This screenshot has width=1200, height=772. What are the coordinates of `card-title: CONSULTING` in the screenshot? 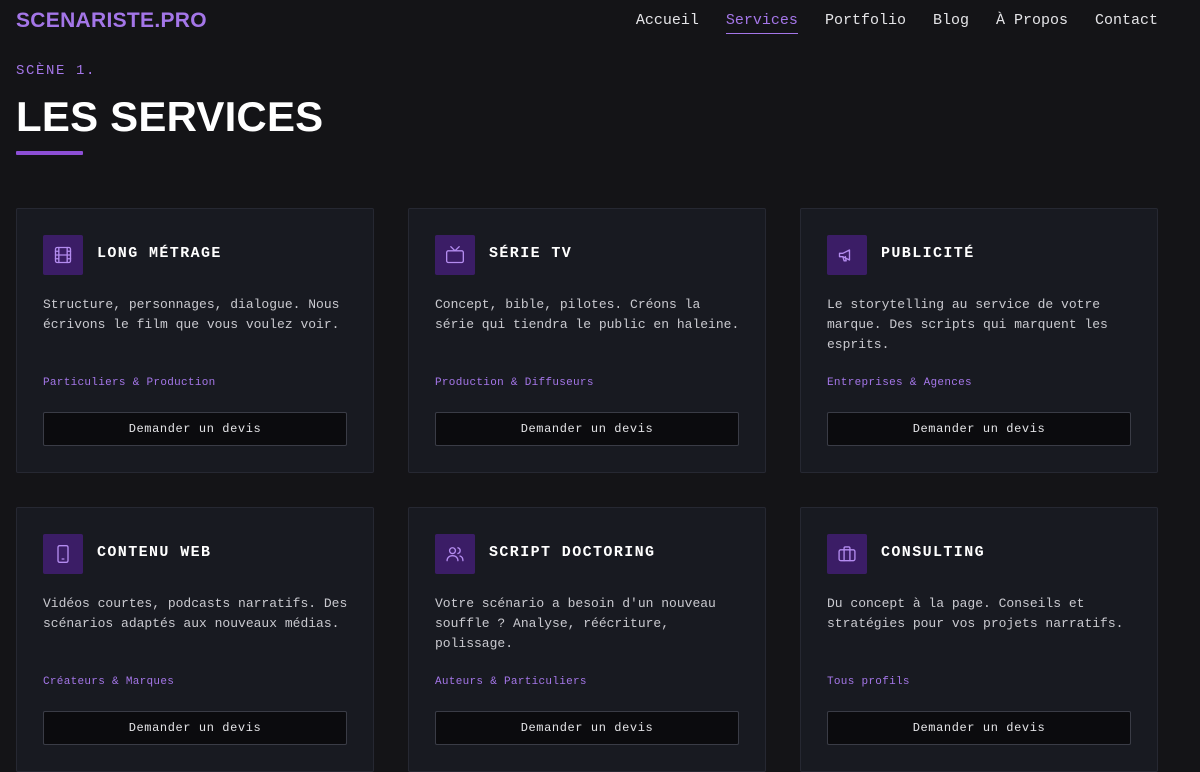 It's located at (933, 552).